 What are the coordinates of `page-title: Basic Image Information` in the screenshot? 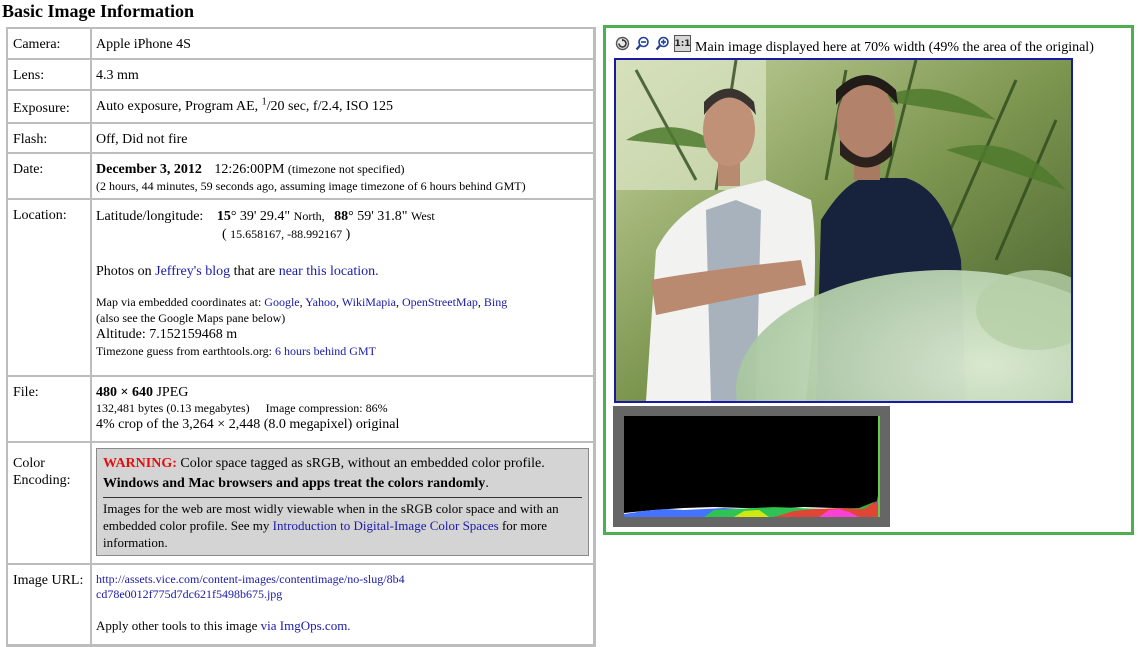 It's located at (98, 11).